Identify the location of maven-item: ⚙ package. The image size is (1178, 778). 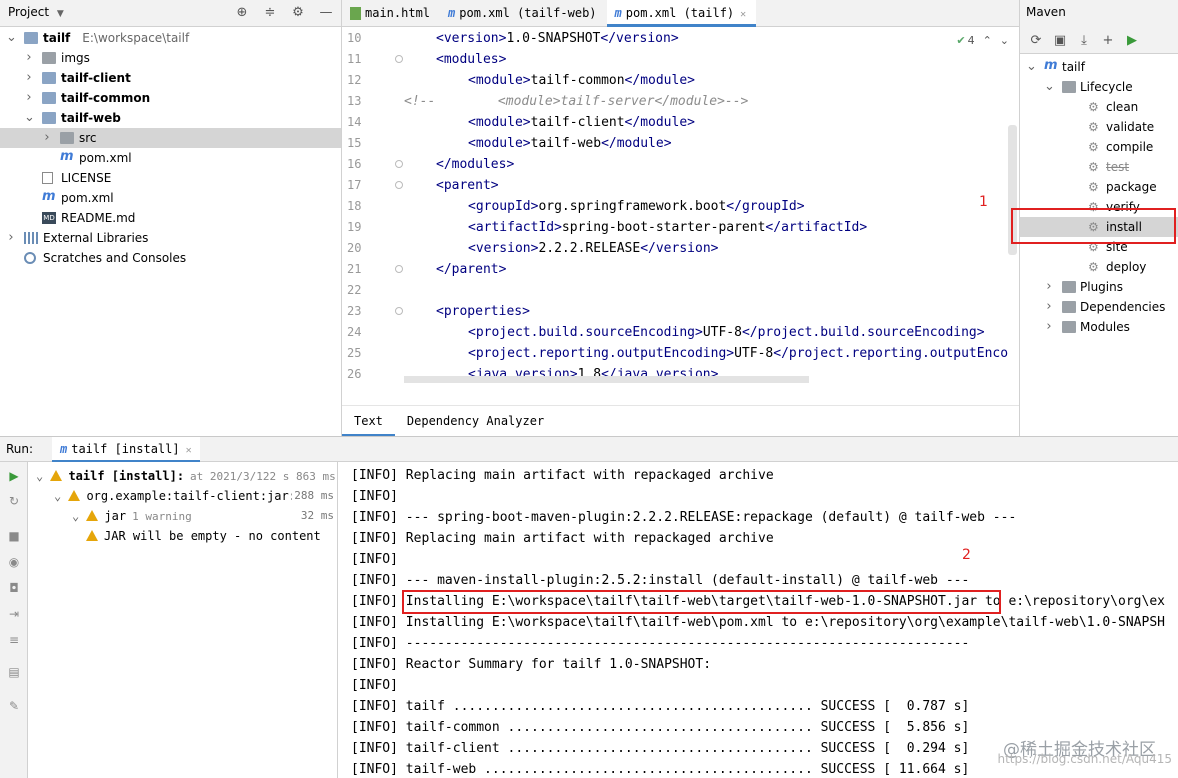
(1099, 187).